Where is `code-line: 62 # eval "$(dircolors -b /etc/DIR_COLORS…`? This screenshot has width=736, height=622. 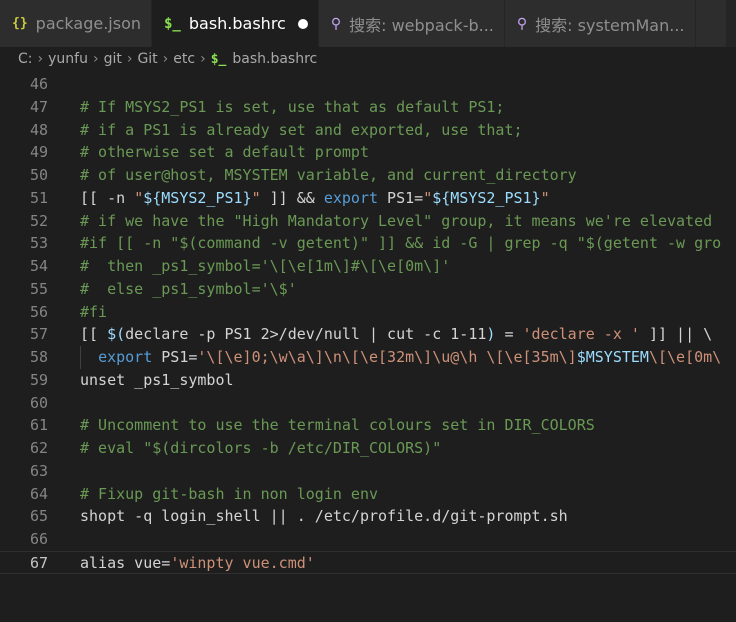 code-line: 62 # eval "$(dircolors -b /etc/DIR_COLORS… is located at coordinates (368, 448).